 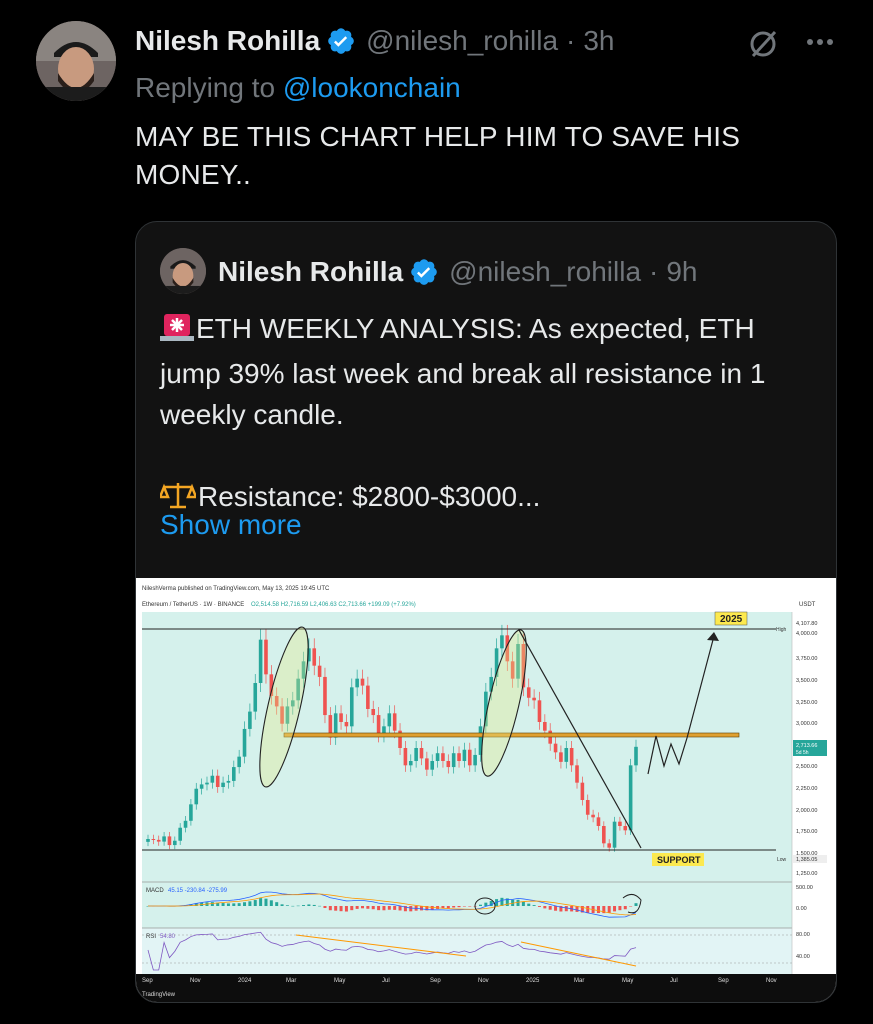 I want to click on label-support: SUPPORT, so click(x=679, y=860).